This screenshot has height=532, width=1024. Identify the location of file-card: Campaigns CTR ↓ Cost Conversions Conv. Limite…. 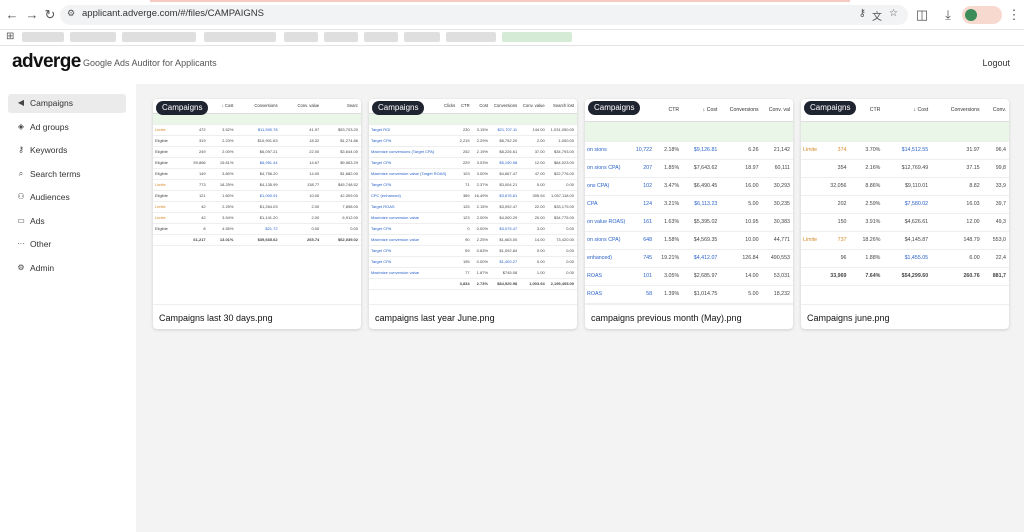
(905, 214).